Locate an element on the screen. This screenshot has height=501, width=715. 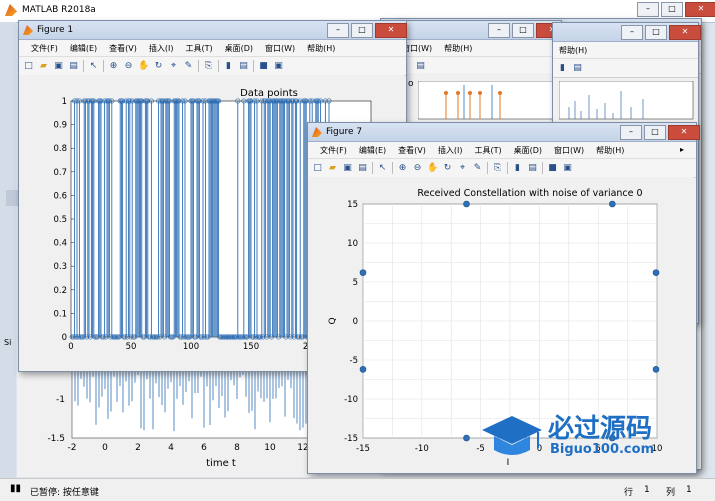
xtick-label: -15 is located at coordinates (363, 449).